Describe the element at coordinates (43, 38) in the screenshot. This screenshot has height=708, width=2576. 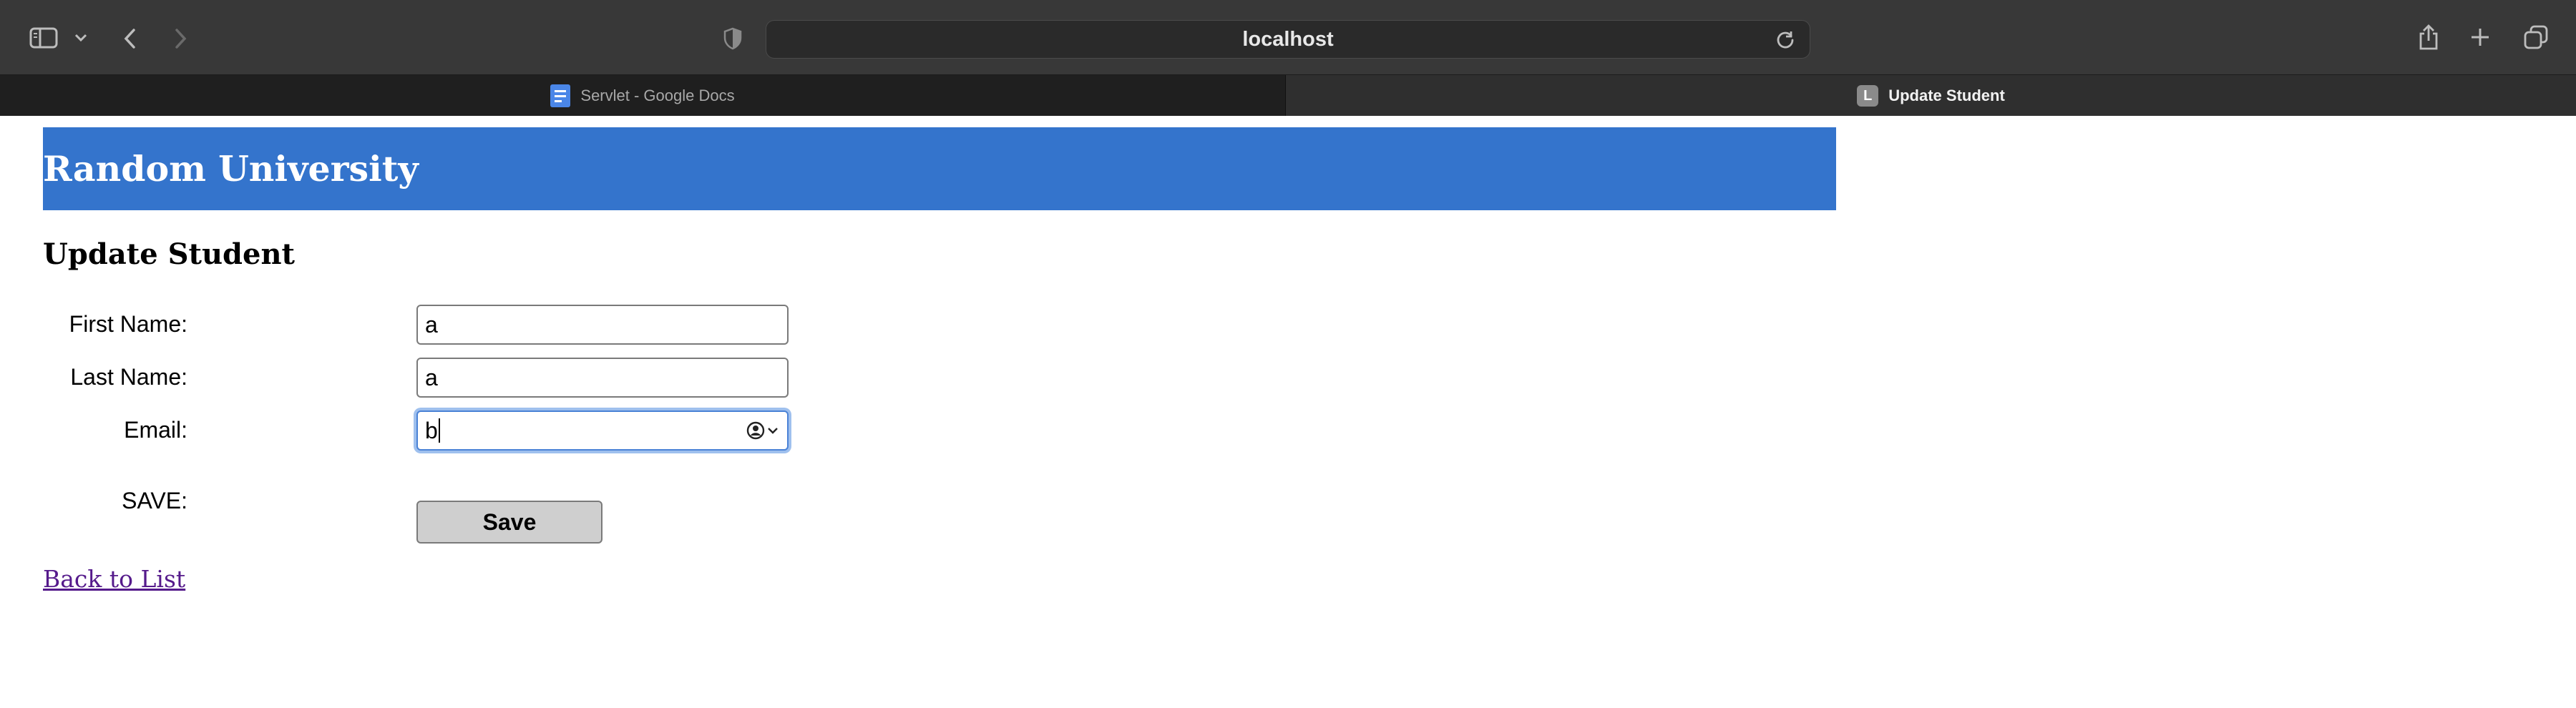
I see `sidebar-toggle-icon` at that location.